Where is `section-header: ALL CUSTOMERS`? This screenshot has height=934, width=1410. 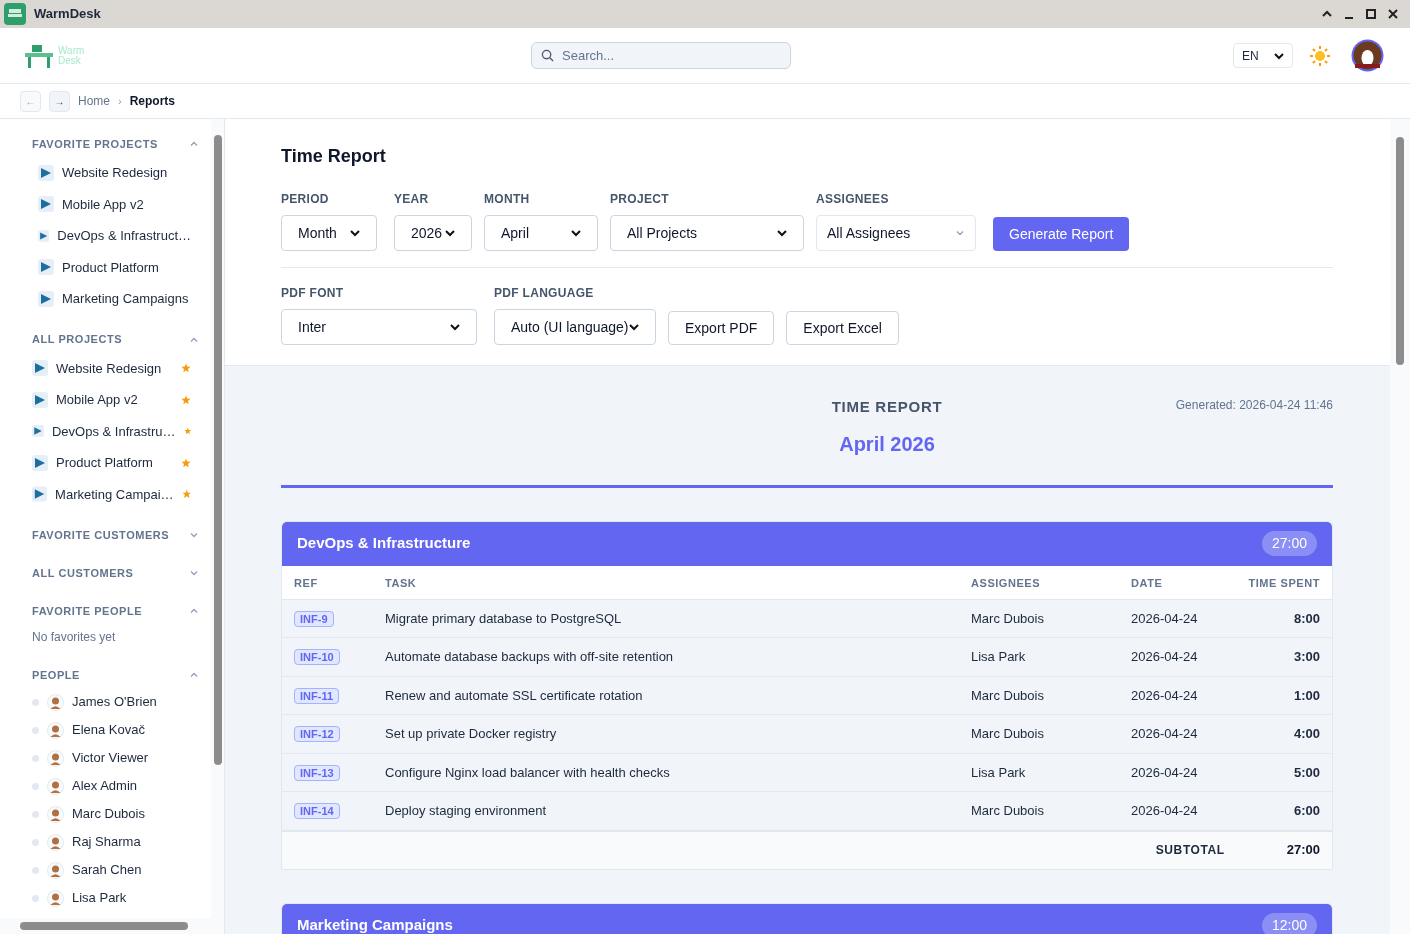 section-header: ALL CUSTOMERS is located at coordinates (117, 573).